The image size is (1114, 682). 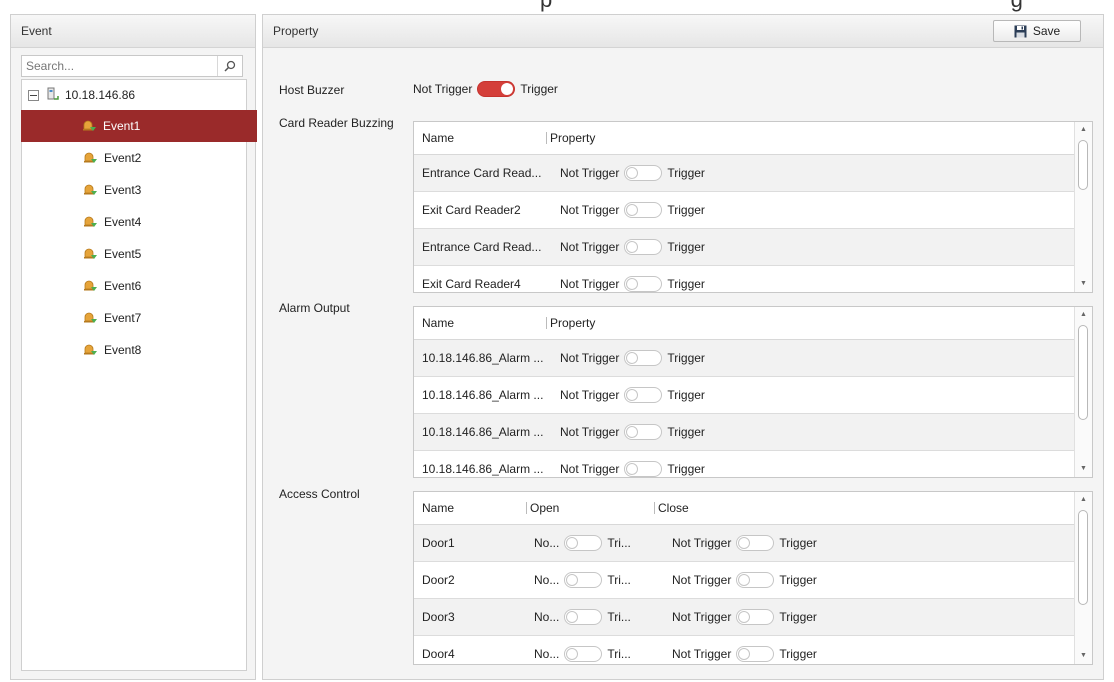 I want to click on host-buzzer-label: Host Buzzer, so click(x=312, y=90).